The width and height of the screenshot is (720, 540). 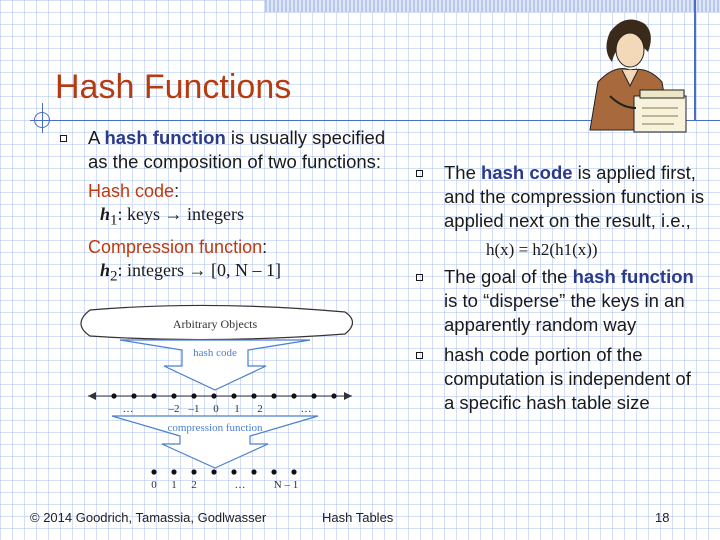 What do you see at coordinates (114, 276) in the screenshot?
I see `subscript: 2` at bounding box center [114, 276].